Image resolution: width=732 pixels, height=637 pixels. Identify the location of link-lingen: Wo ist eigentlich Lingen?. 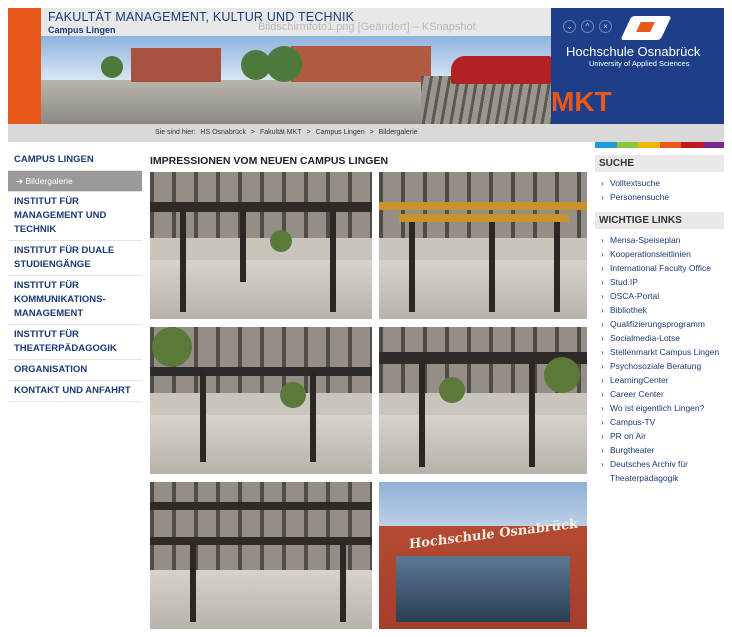
(659, 408).